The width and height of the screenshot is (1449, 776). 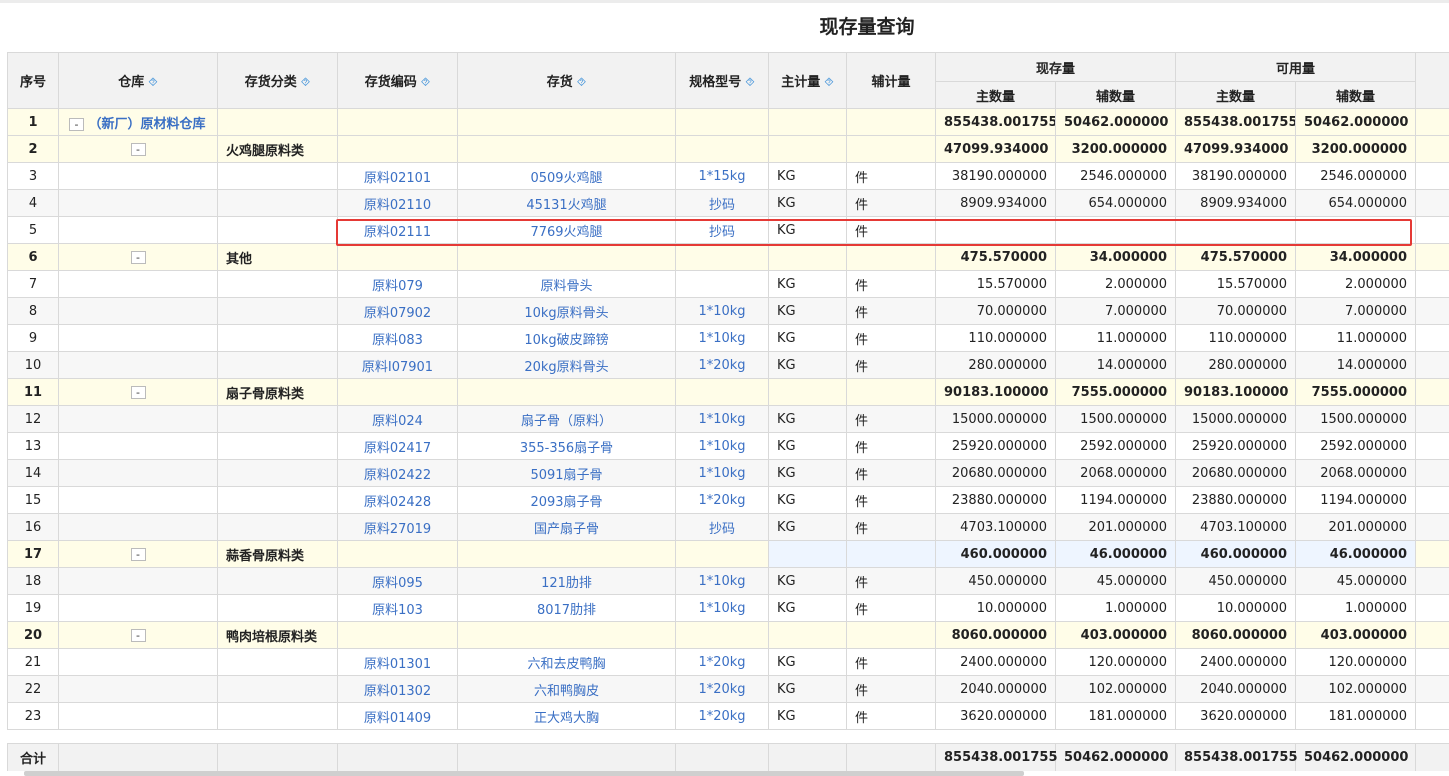 I want to click on cell-code: 原料103, so click(x=397, y=608).